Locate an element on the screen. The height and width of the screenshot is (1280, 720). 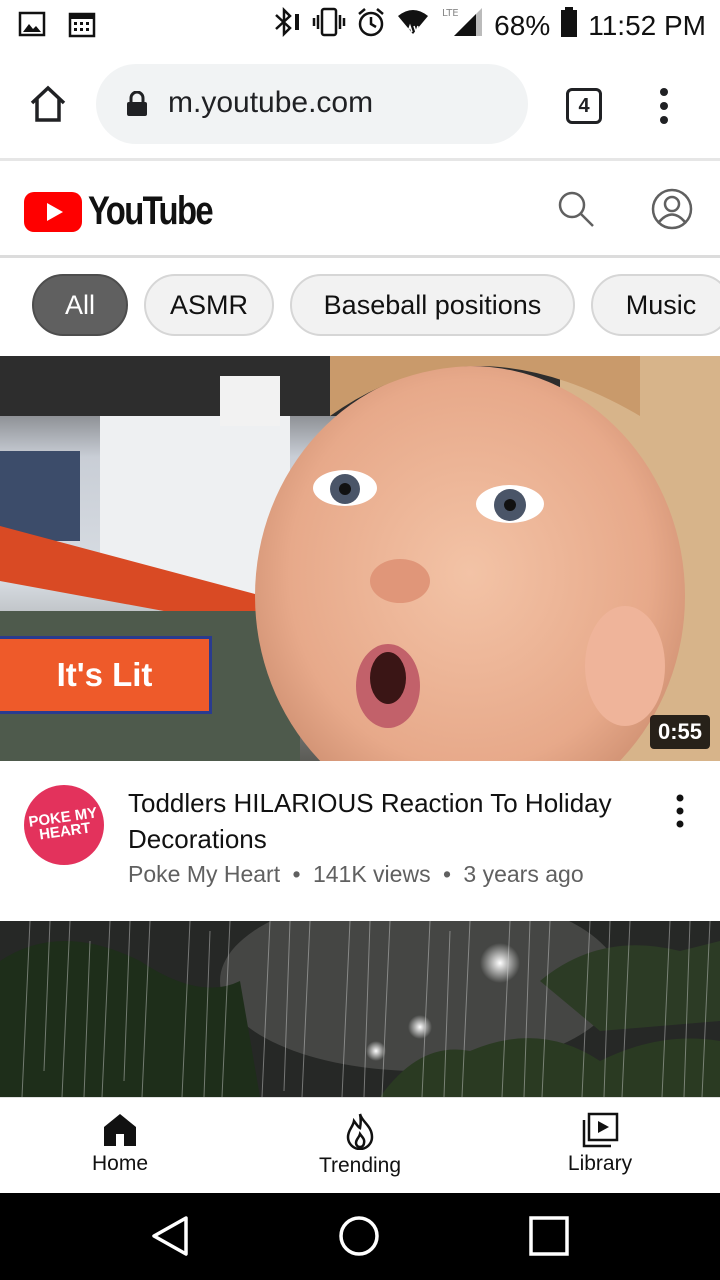
gallery-notification-icon is located at coordinates (32, 26).